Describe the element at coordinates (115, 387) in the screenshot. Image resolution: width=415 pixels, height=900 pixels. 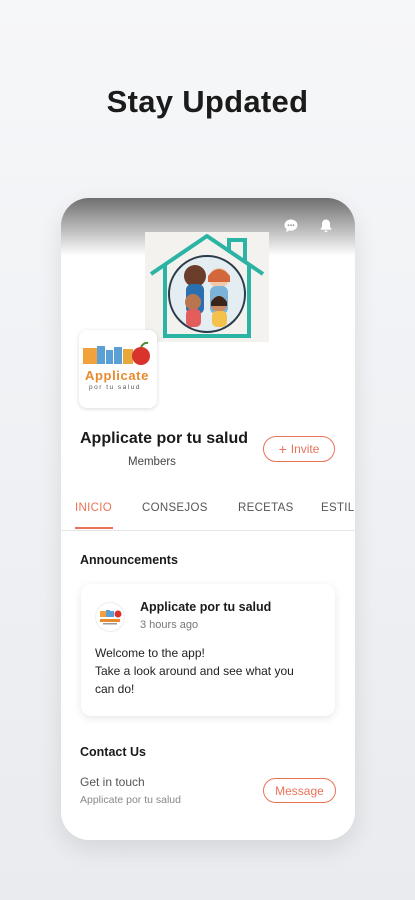
I see `svg-text: por tu salud` at that location.